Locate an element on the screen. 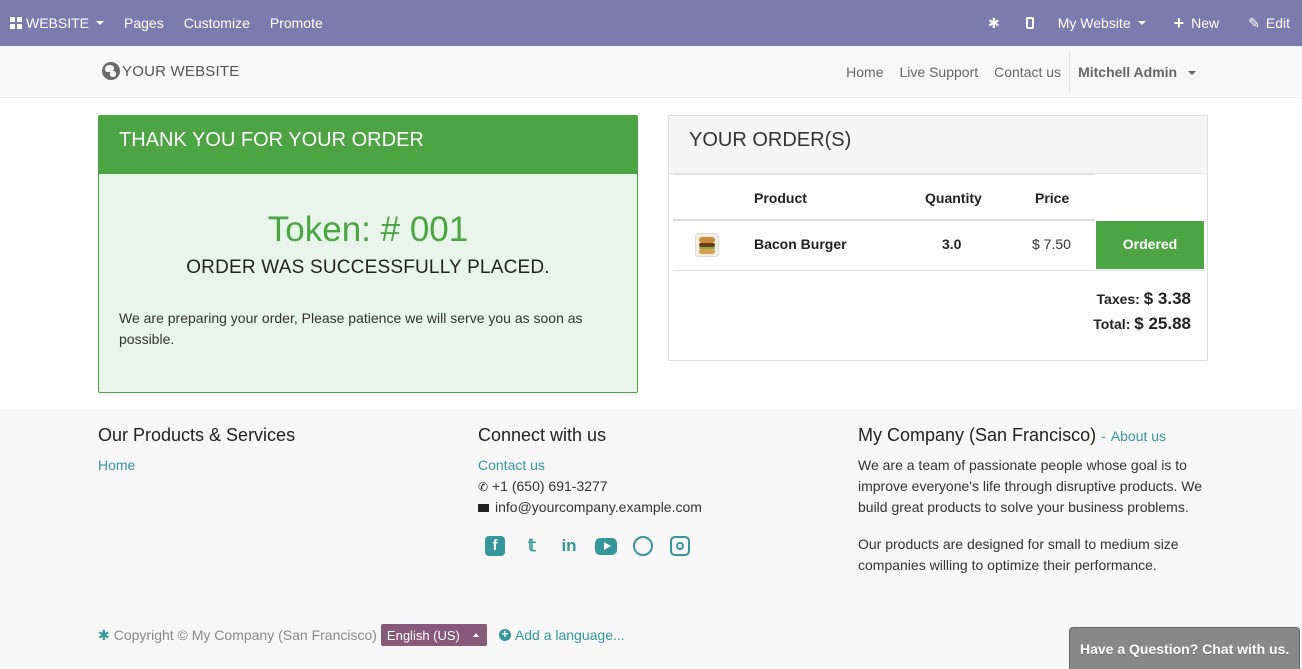 The height and width of the screenshot is (669, 1302). customize-menu: Customize is located at coordinates (217, 23).